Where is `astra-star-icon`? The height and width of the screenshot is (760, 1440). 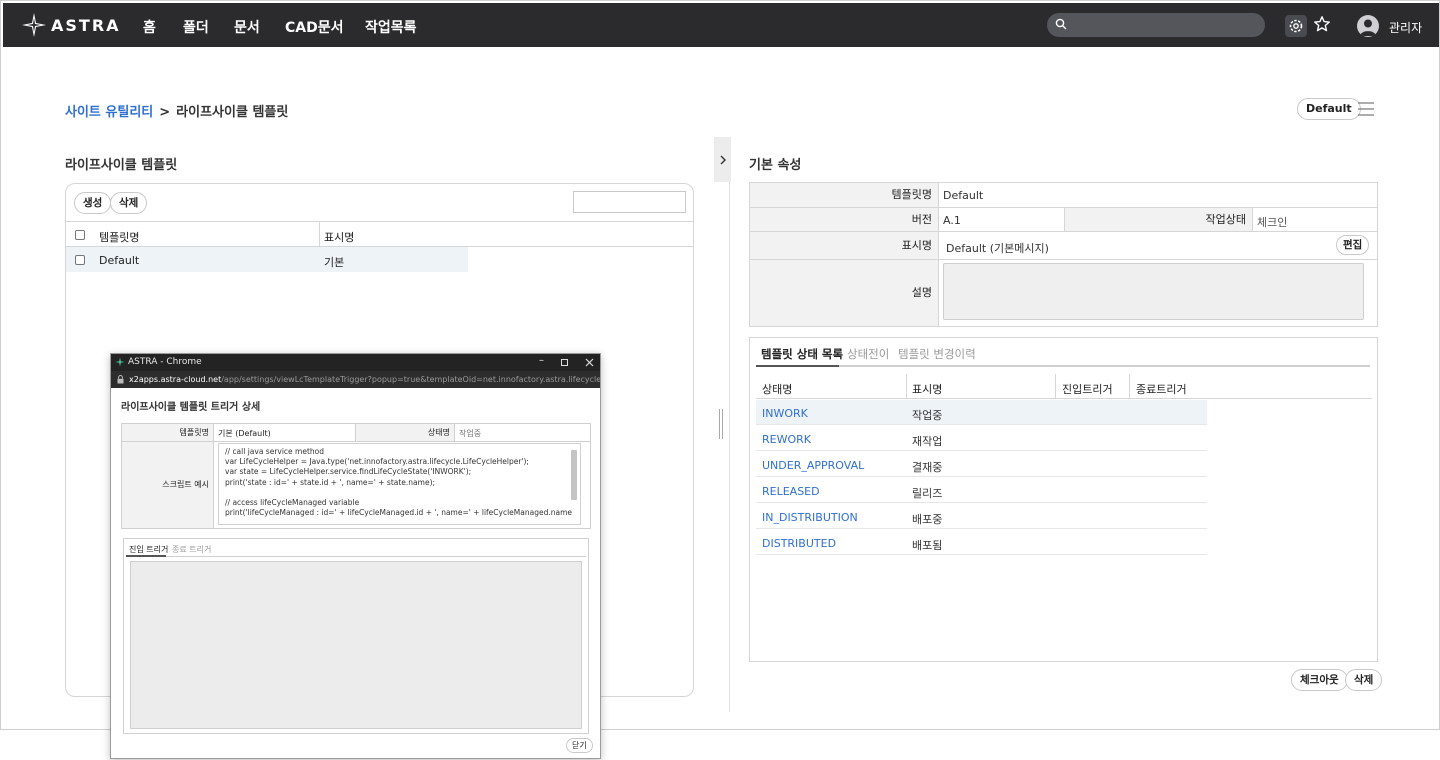
astra-star-icon is located at coordinates (34, 25).